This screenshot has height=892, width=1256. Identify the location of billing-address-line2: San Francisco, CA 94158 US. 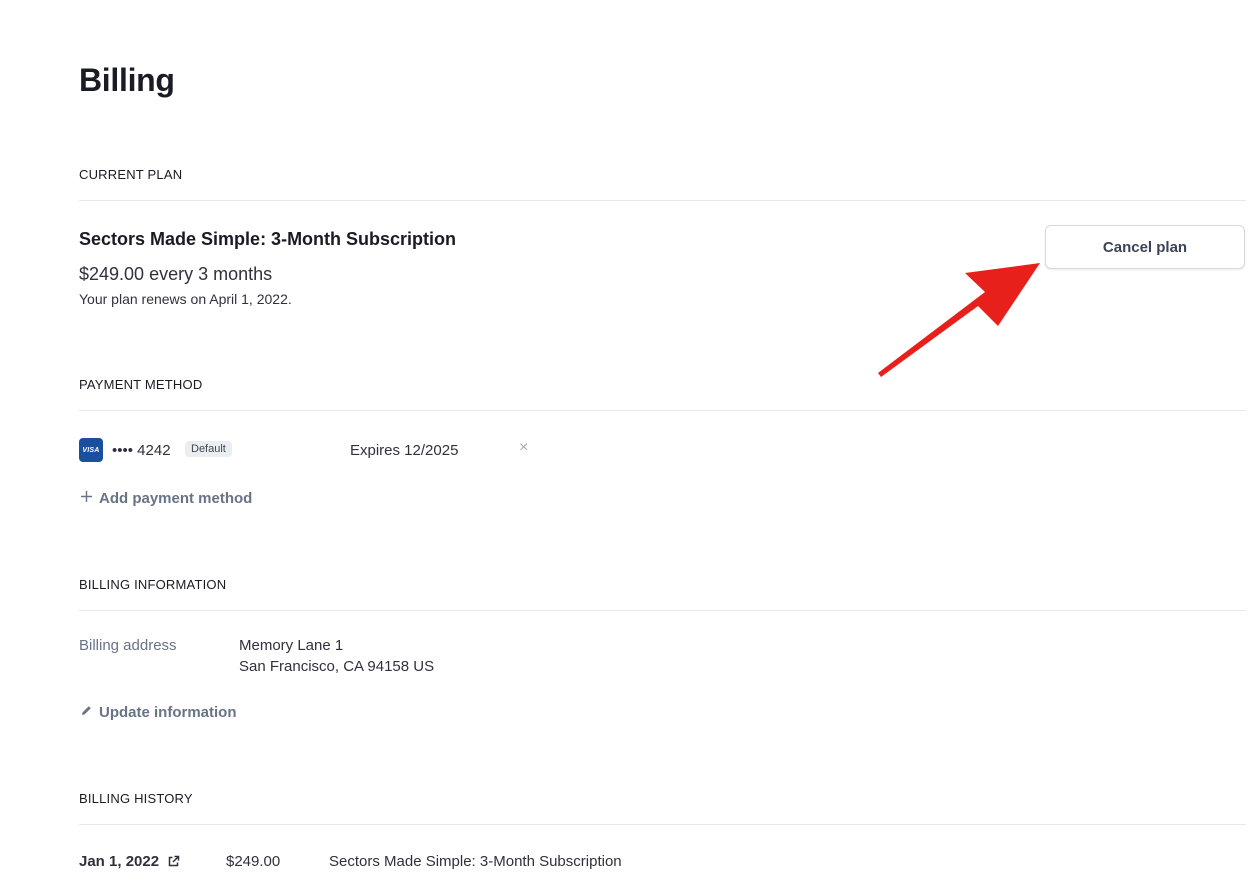
(337, 666).